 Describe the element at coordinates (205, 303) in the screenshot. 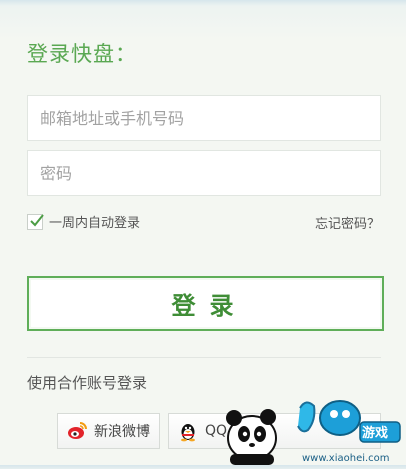

I see `login-button: 登录` at that location.